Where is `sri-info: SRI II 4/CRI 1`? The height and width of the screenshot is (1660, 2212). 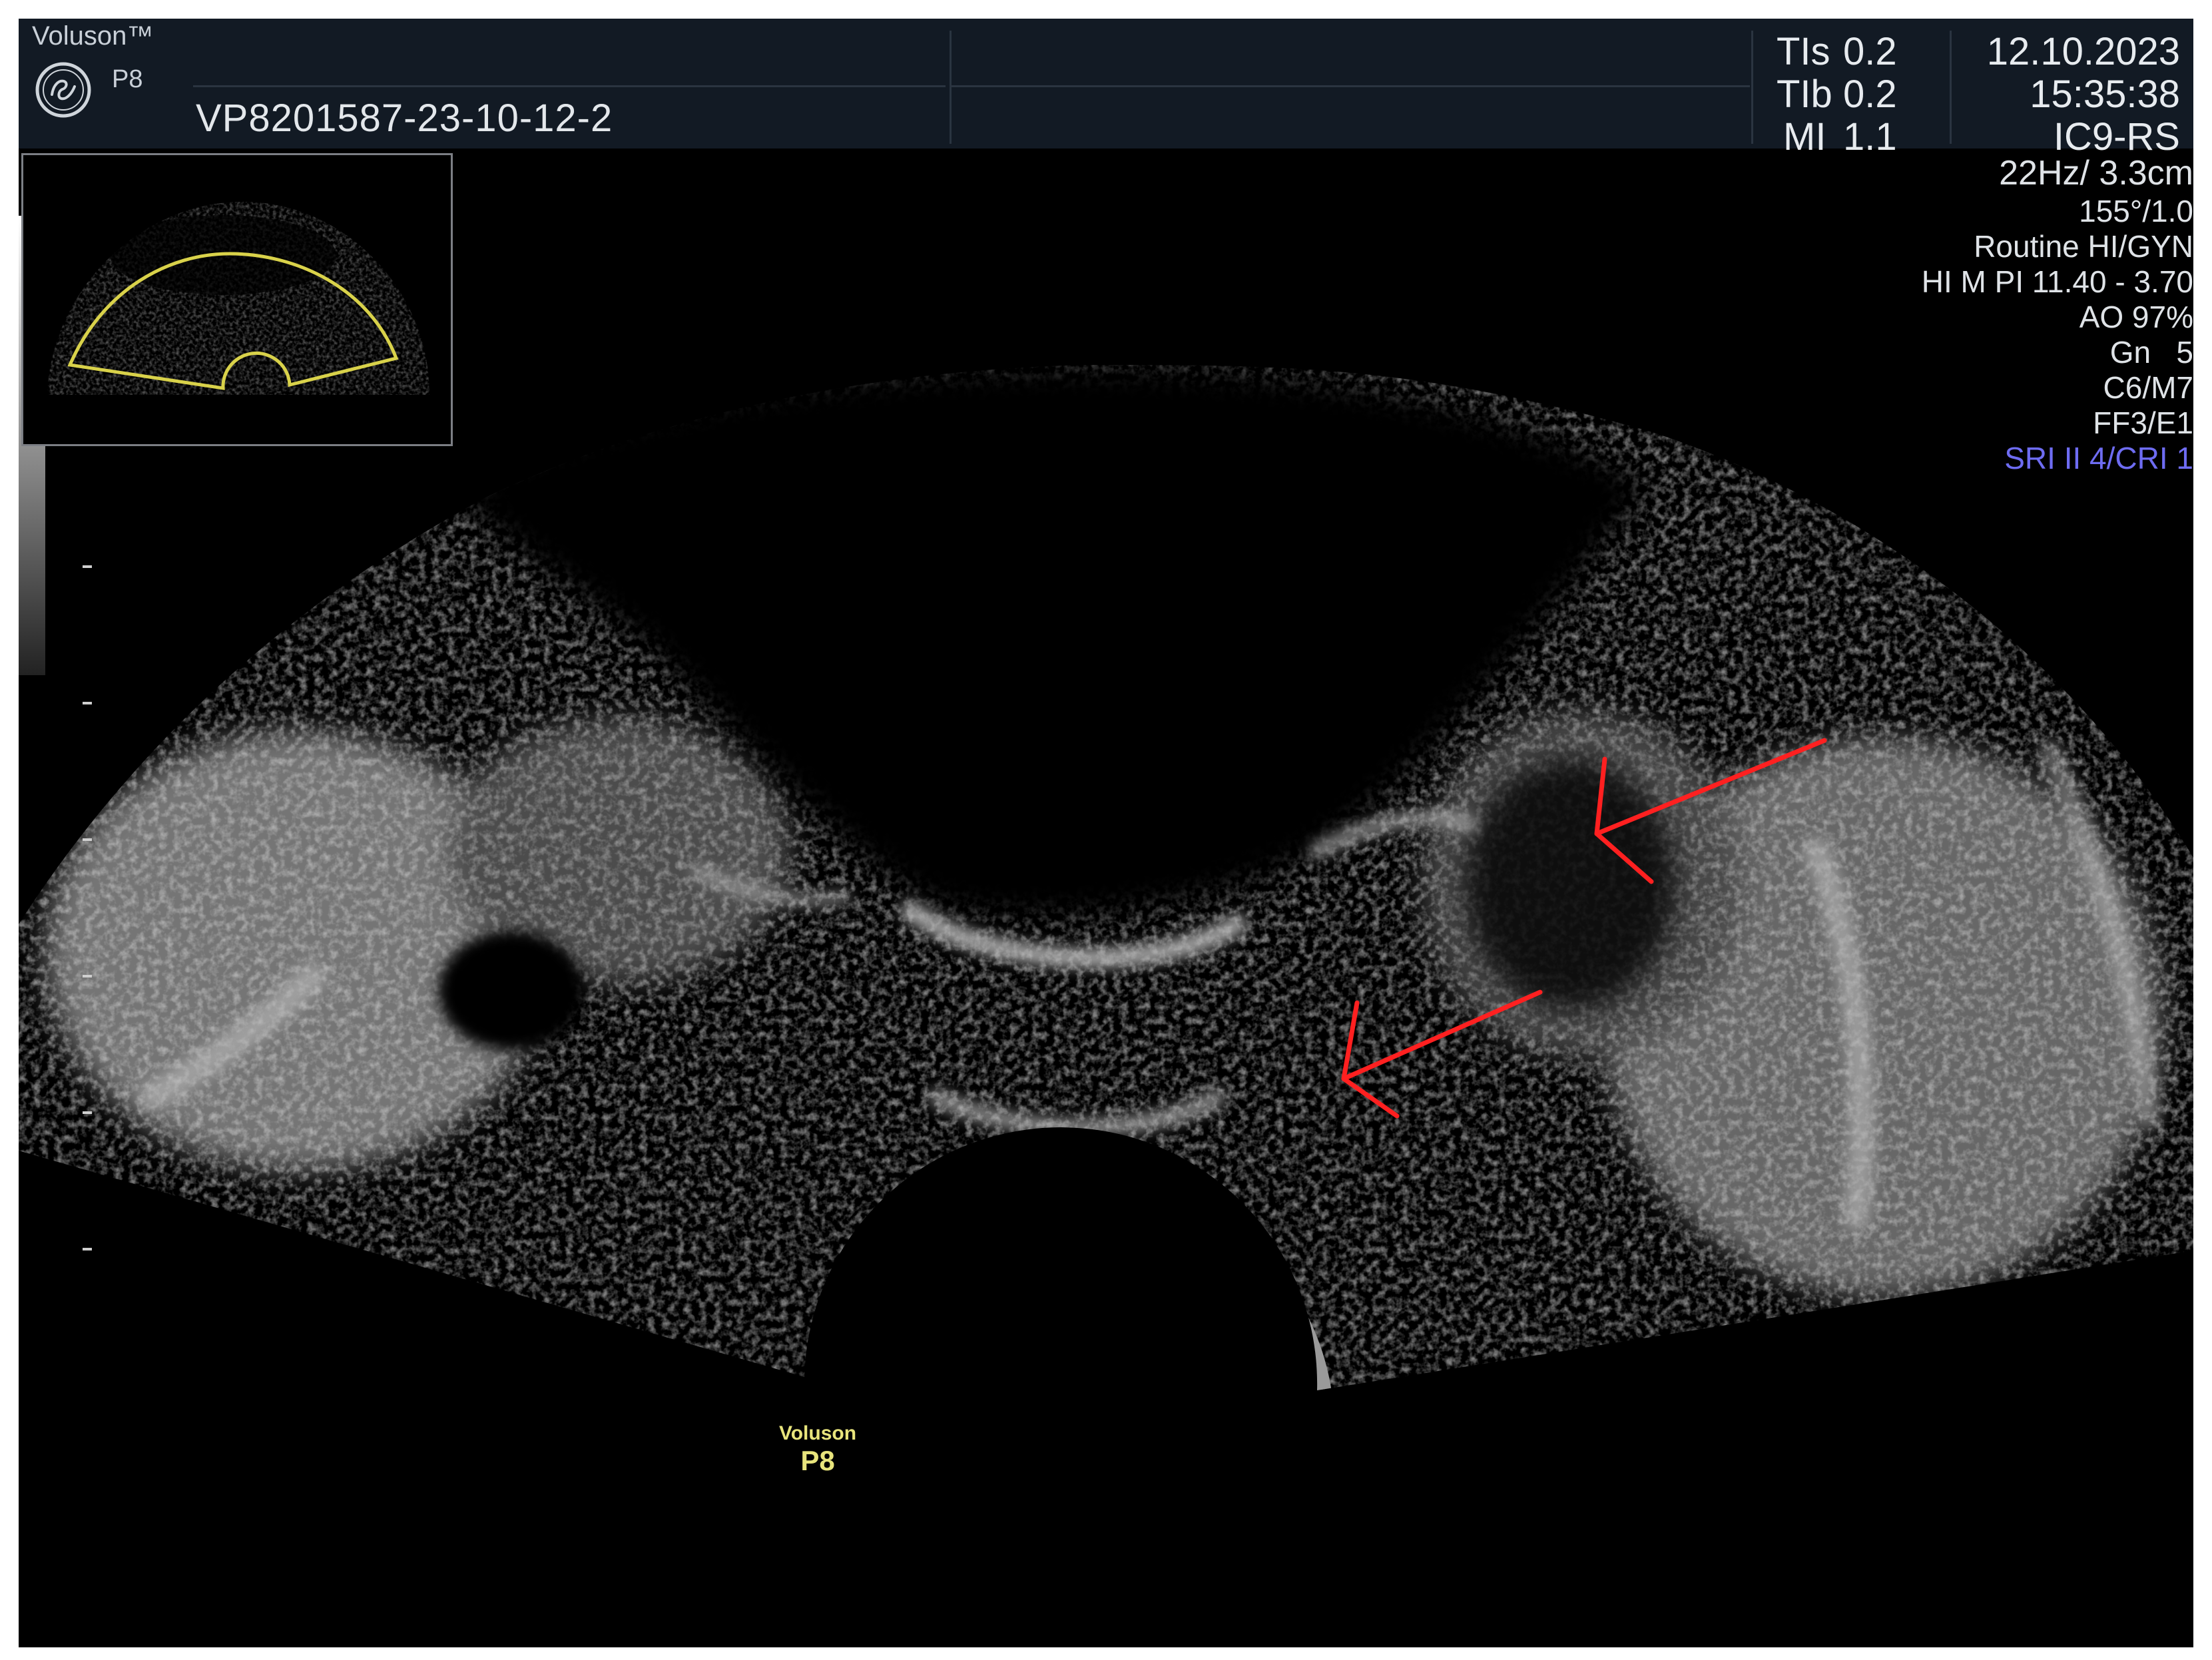 sri-info: SRI II 4/CRI 1 is located at coordinates (2098, 458).